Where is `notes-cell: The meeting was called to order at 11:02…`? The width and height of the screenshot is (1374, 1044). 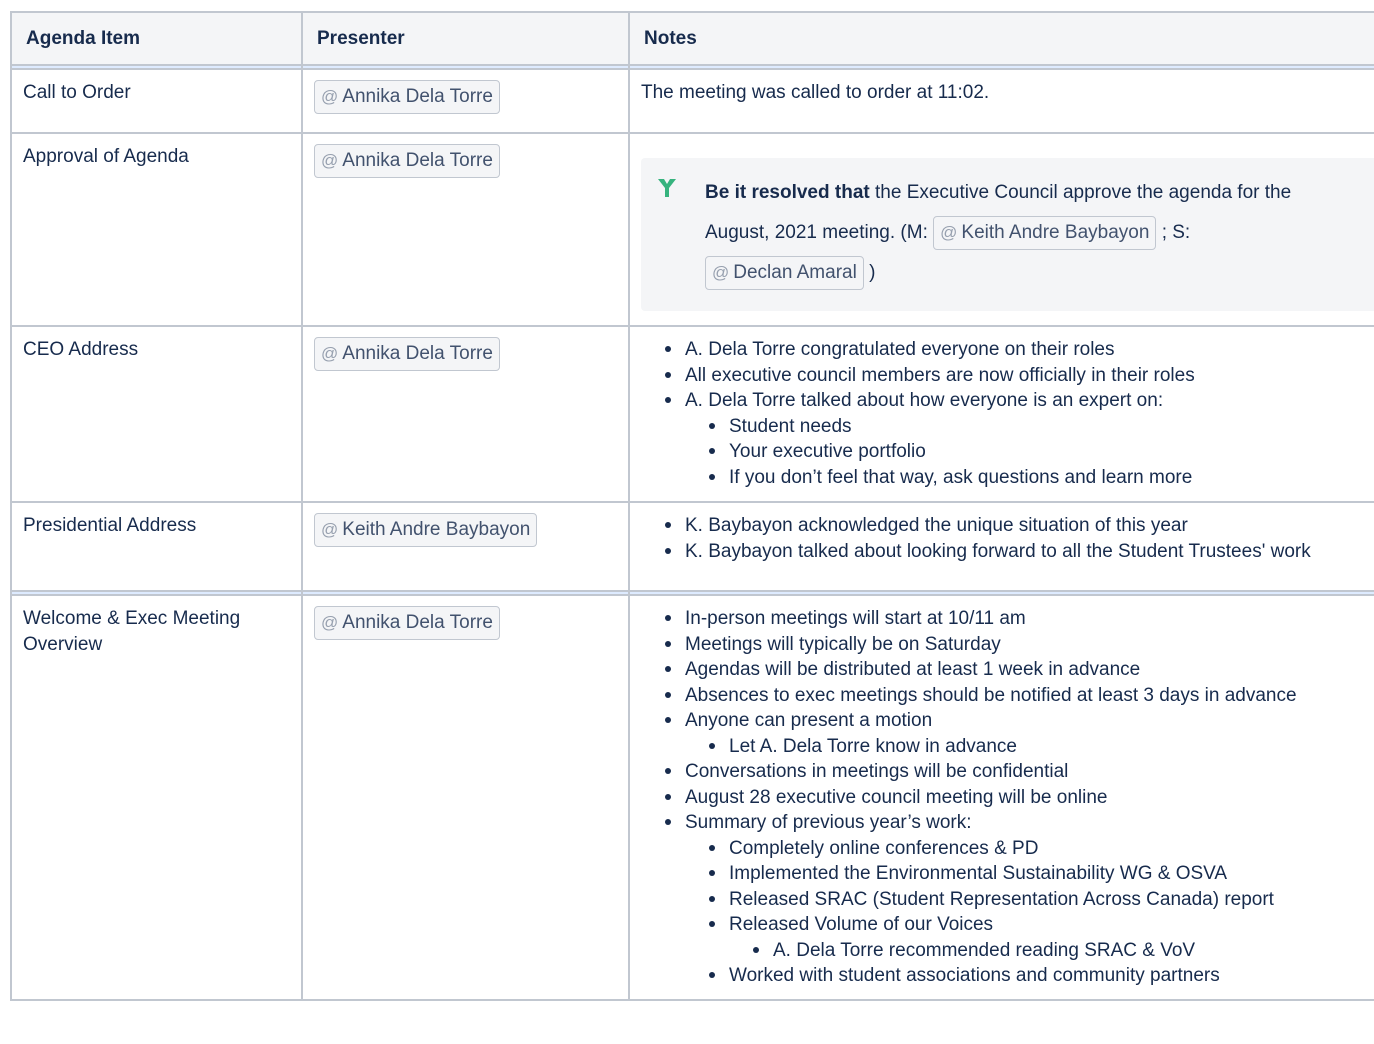 notes-cell: The meeting was called to order at 11:02… is located at coordinates (1001, 101).